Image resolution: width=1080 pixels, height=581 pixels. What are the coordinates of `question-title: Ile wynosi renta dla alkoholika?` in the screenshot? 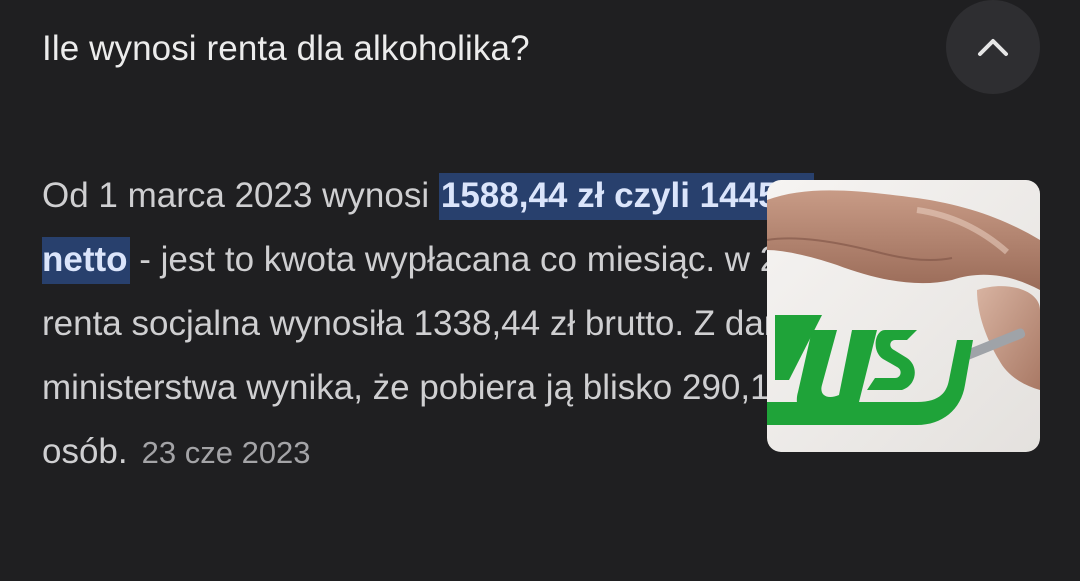 It's located at (286, 49).